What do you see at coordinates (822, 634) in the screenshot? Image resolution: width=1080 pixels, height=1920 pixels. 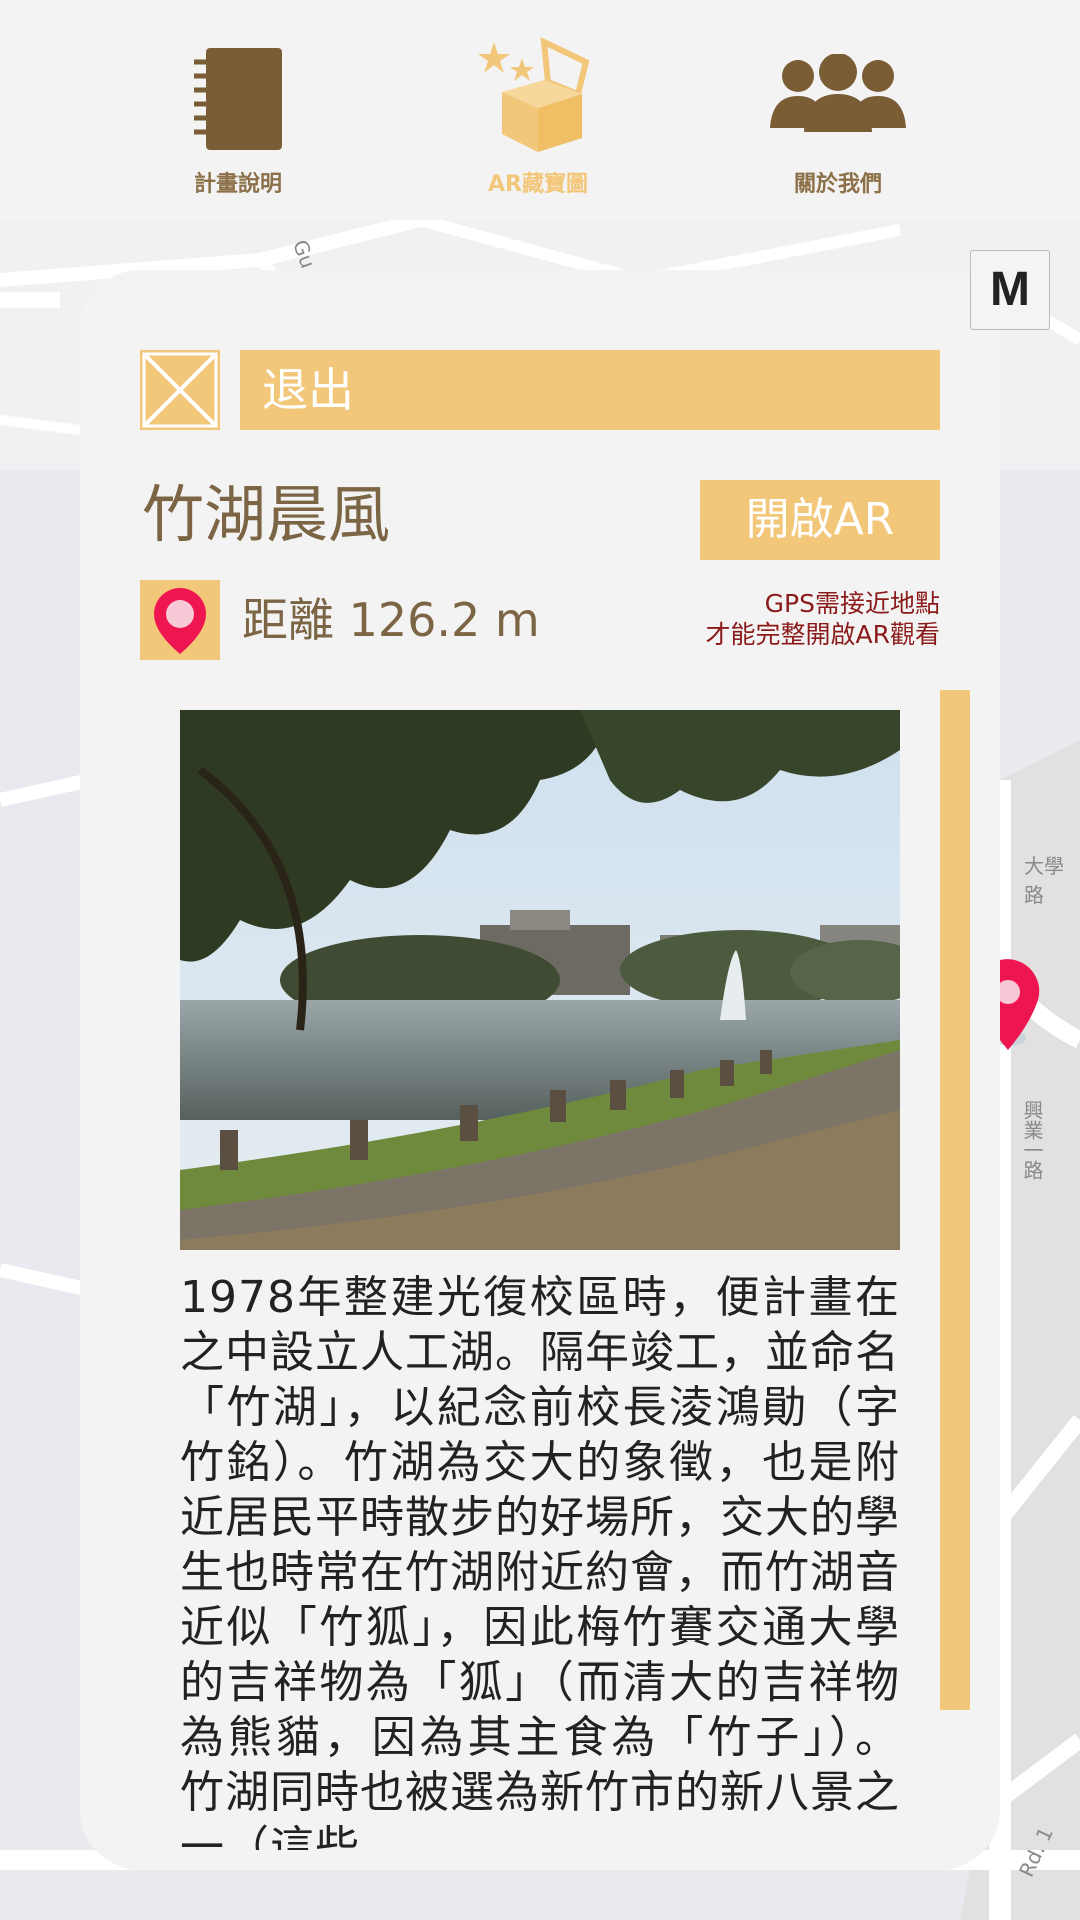 I see `gps-note-line: 才能完整開啟AR觀看` at bounding box center [822, 634].